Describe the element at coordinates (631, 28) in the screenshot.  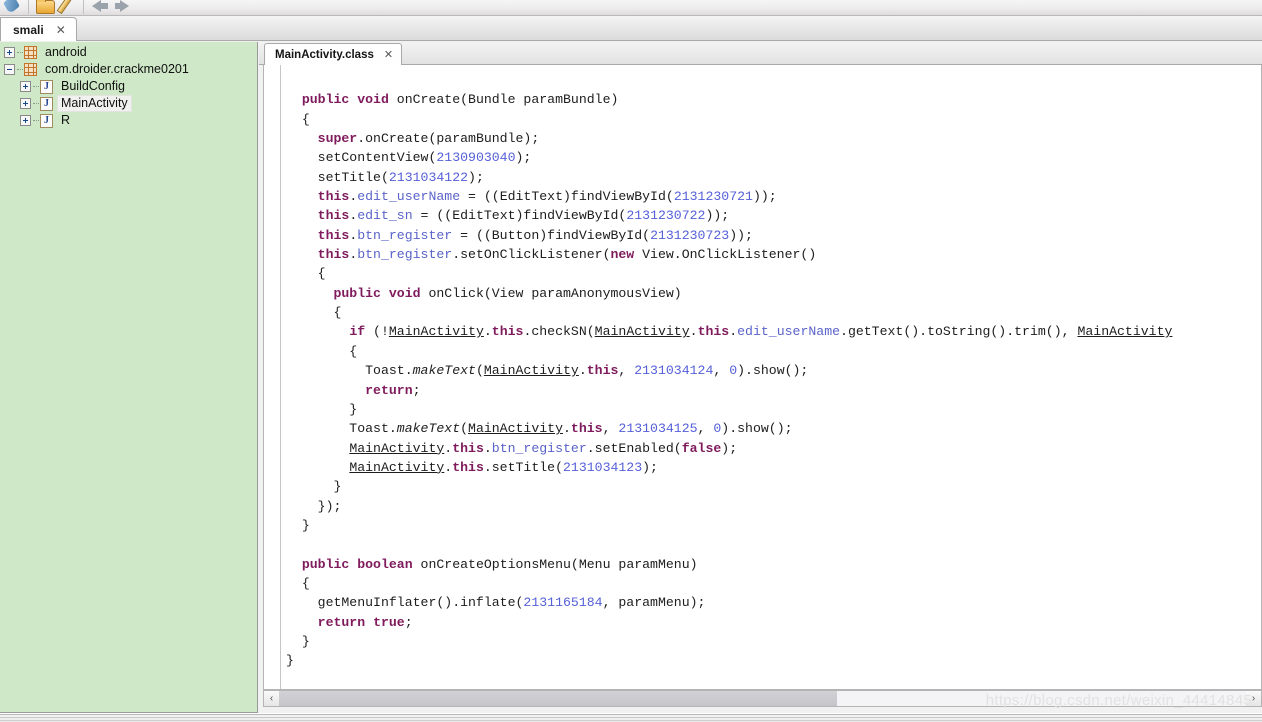
I see `top-tab-bar: smali ✕` at that location.